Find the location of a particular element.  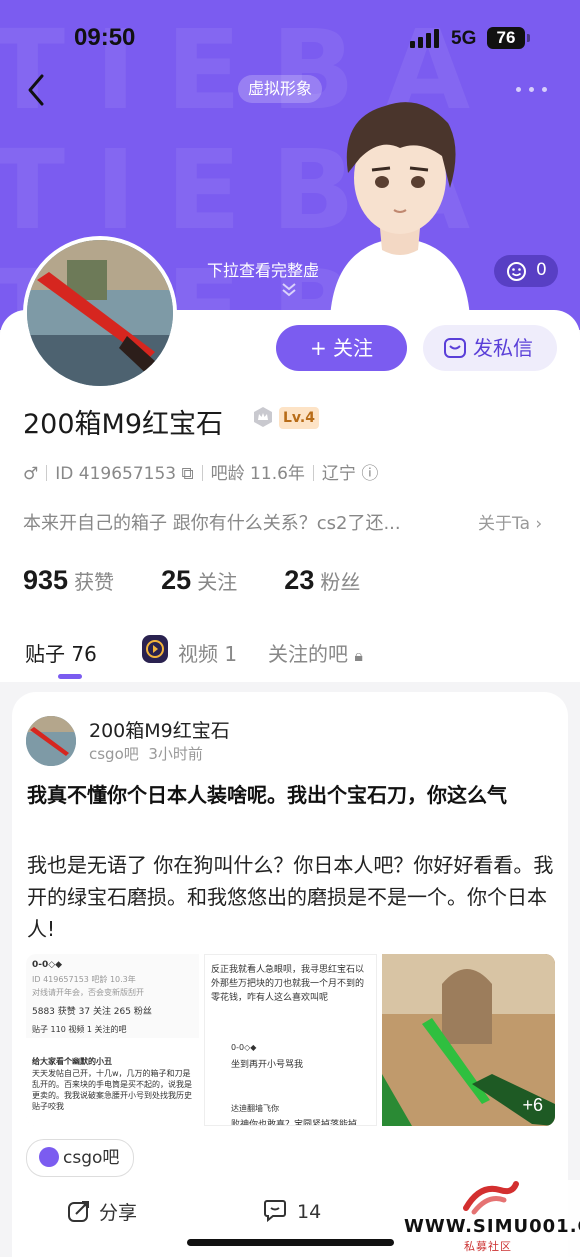

forum-icon is located at coordinates (49, 1157).